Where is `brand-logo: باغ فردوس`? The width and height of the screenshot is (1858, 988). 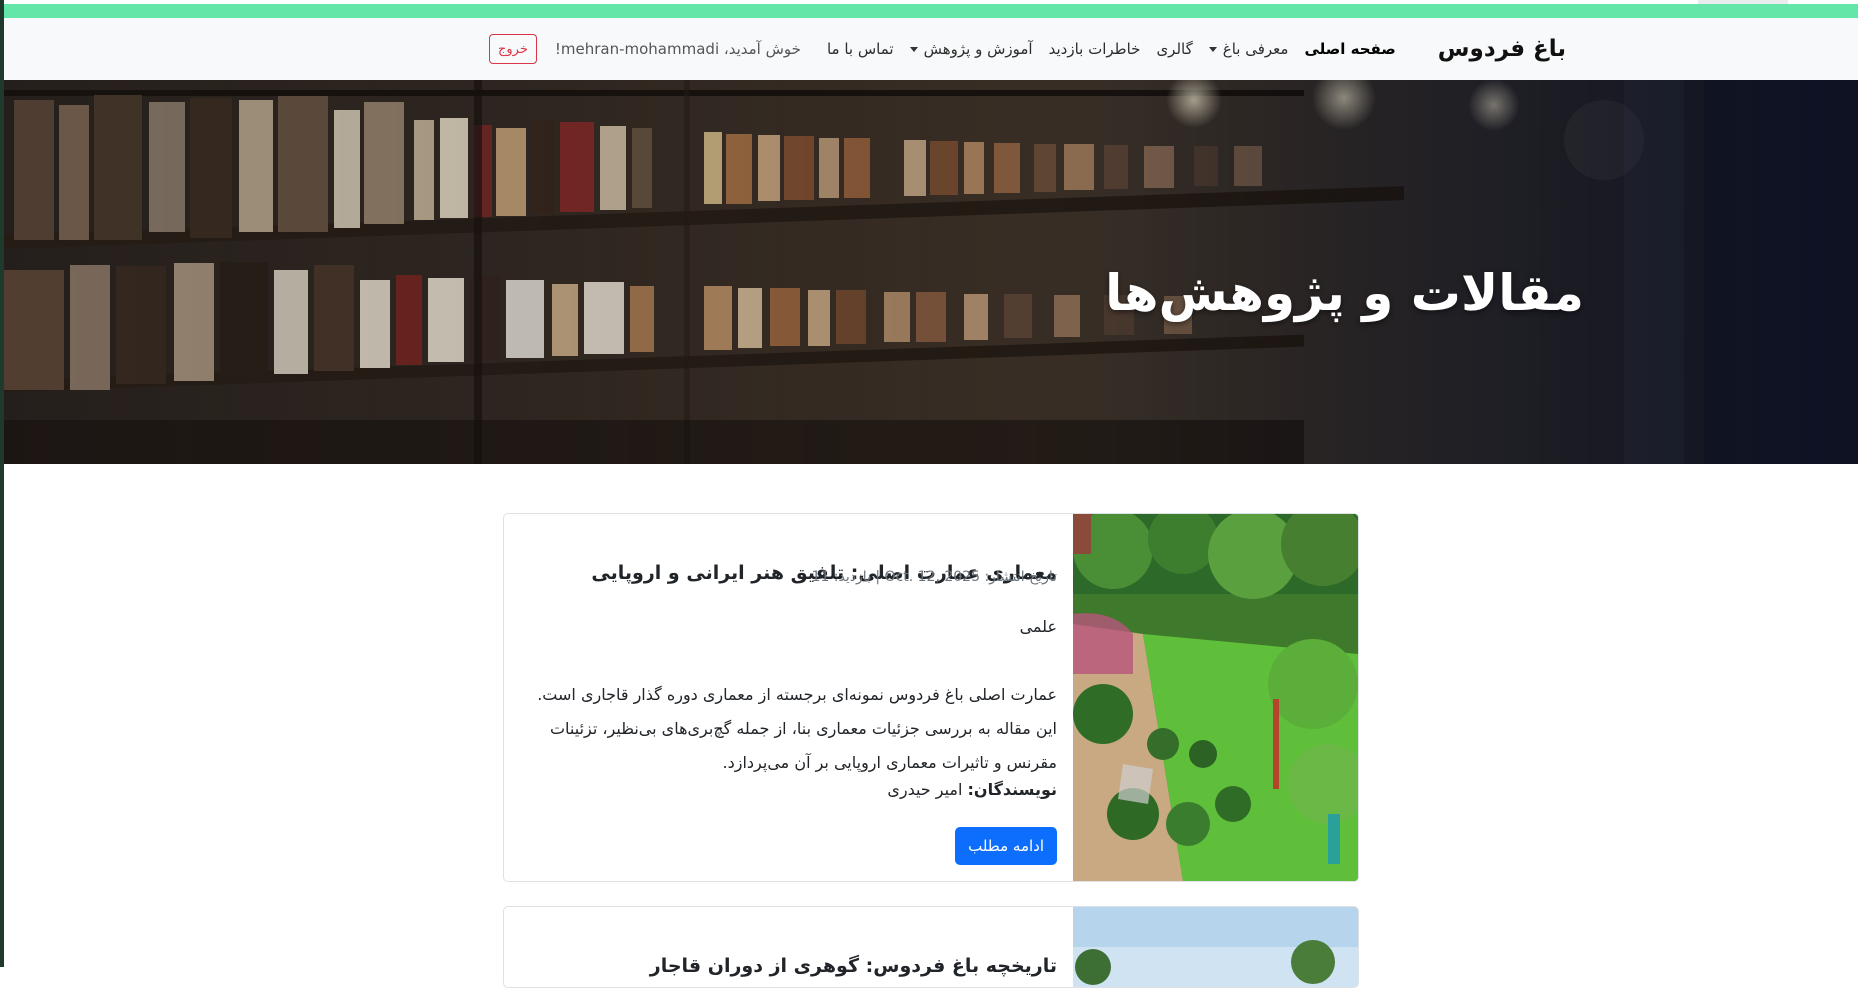 brand-logo: باغ فردوس is located at coordinates (1502, 49).